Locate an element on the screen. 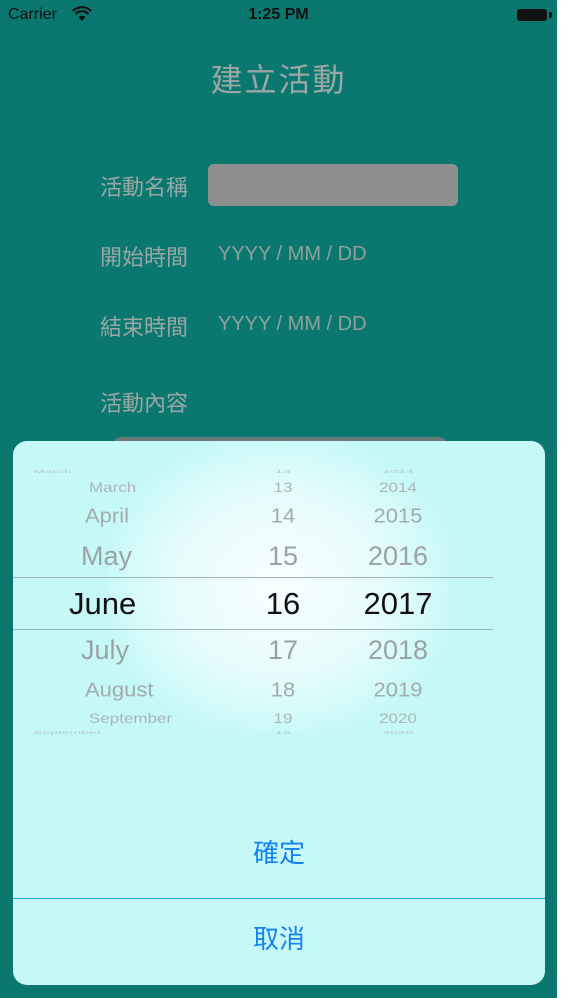 This screenshot has width=563, height=998. battery-icon is located at coordinates (532, 15).